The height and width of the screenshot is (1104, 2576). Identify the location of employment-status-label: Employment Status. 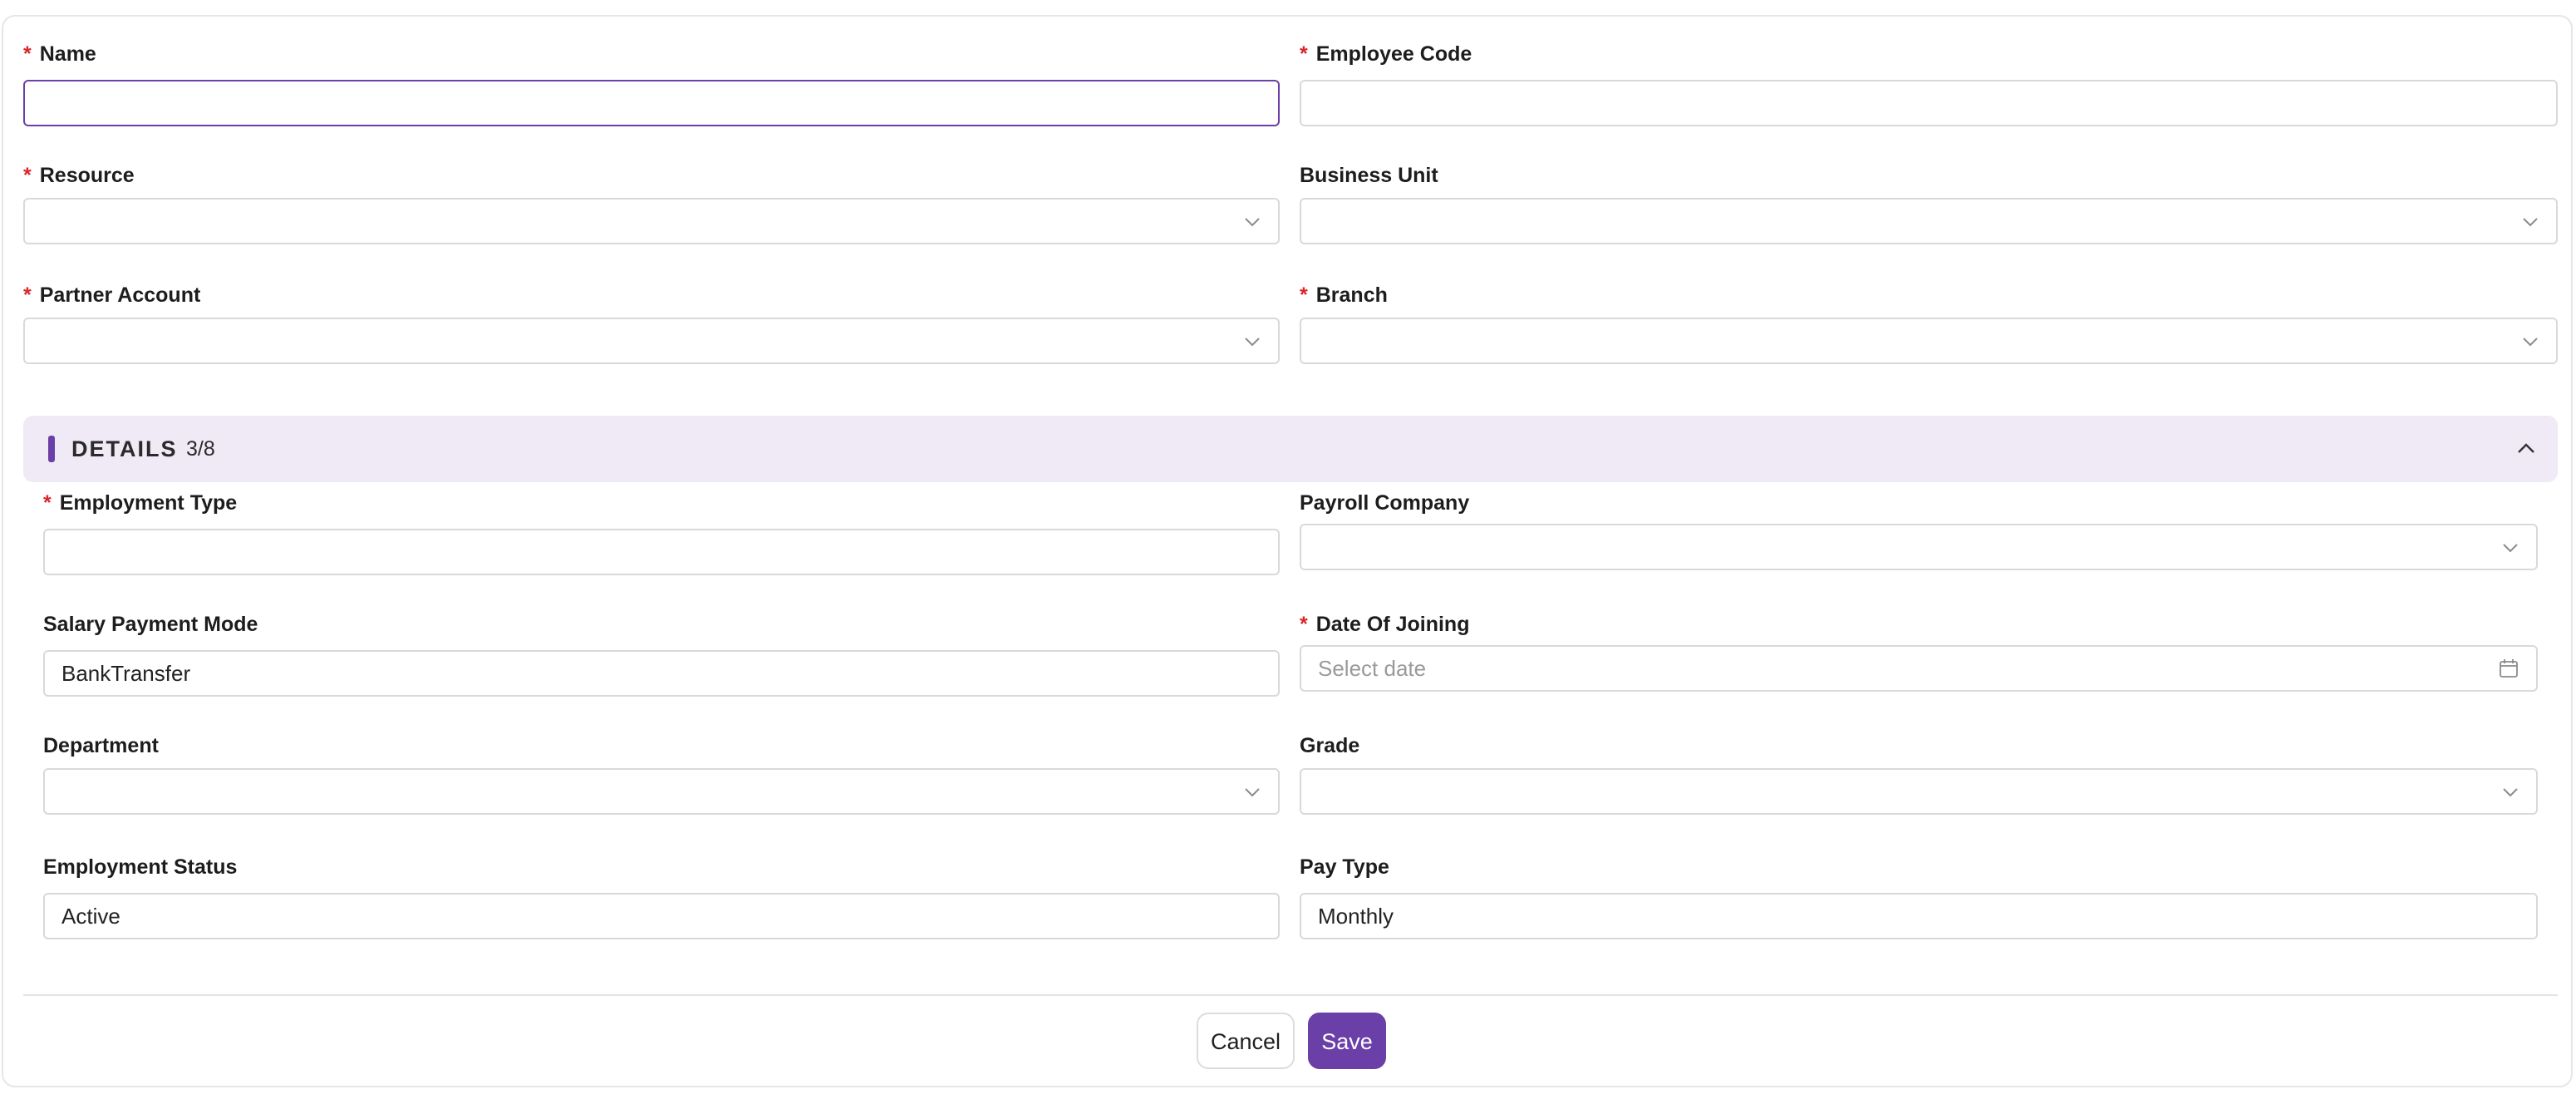
(140, 867).